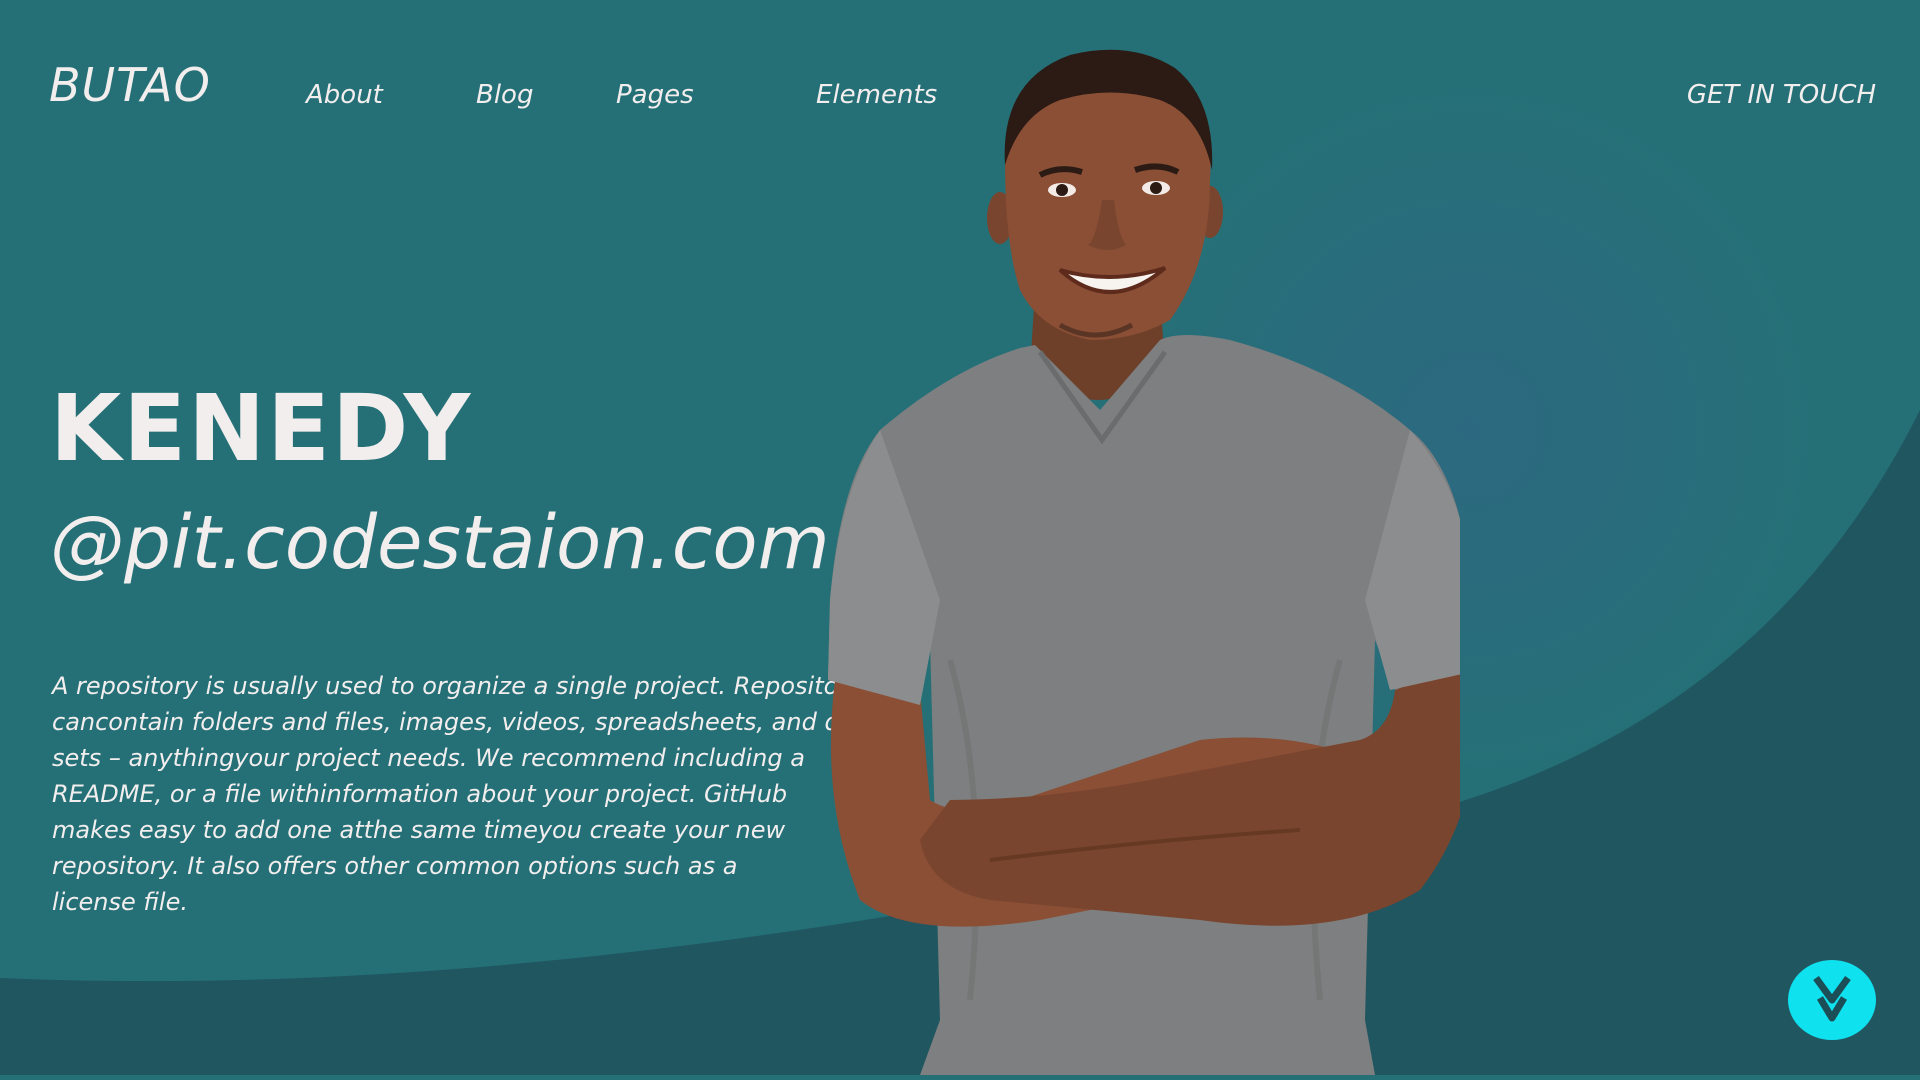 This screenshot has height=1080, width=1920. Describe the element at coordinates (440, 543) in the screenshot. I see `hero-handle: @pit.codestaion.com` at that location.